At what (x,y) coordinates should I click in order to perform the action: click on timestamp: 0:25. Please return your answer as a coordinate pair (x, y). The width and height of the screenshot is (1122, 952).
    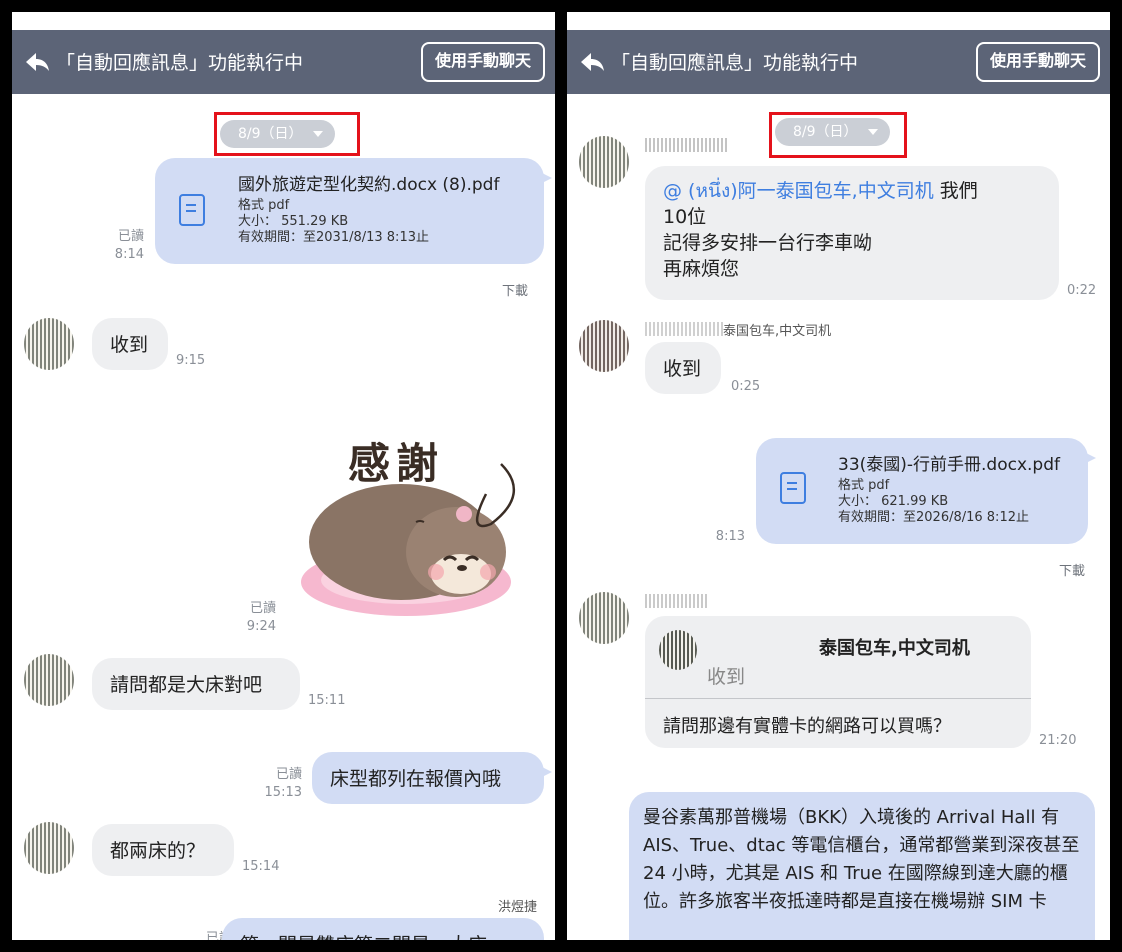
    Looking at the image, I should click on (746, 386).